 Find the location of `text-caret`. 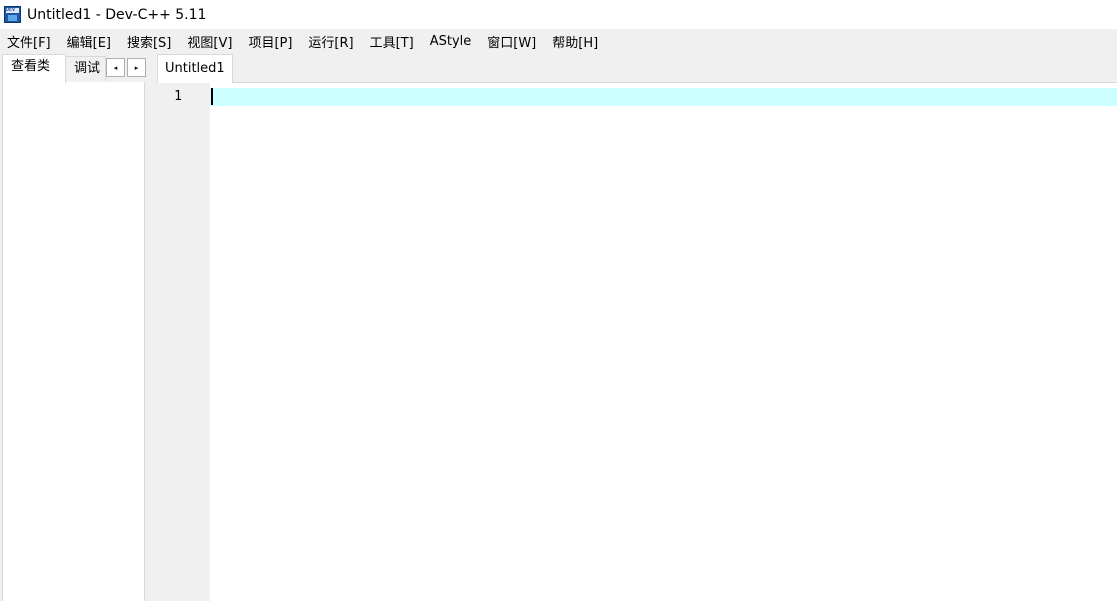

text-caret is located at coordinates (212, 96).